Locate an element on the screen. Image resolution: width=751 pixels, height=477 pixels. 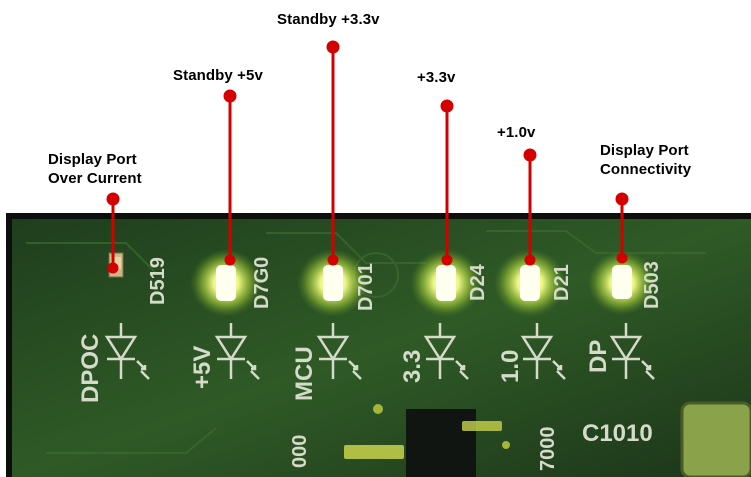
callout-line-standby-3v3 is located at coordinates (333, 153).